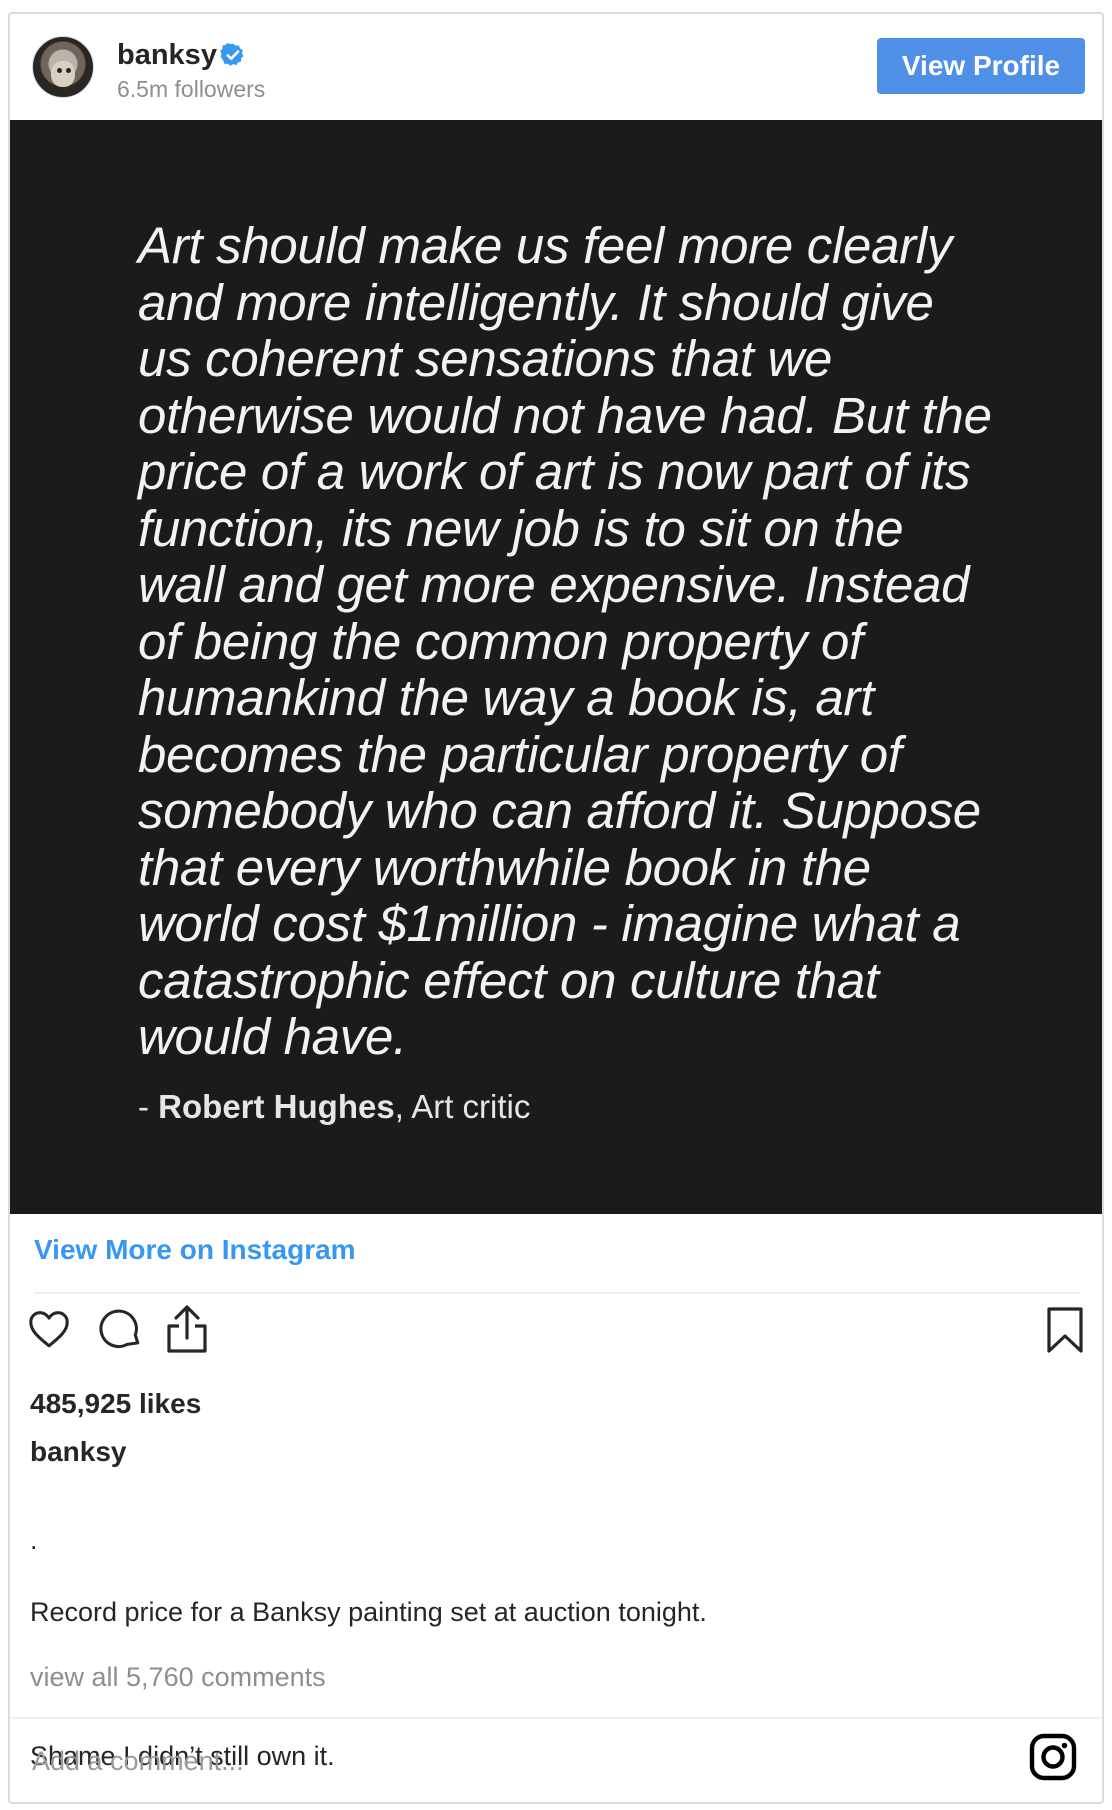 The height and width of the screenshot is (1810, 1112). What do you see at coordinates (63, 74) in the screenshot?
I see `avatar-face` at bounding box center [63, 74].